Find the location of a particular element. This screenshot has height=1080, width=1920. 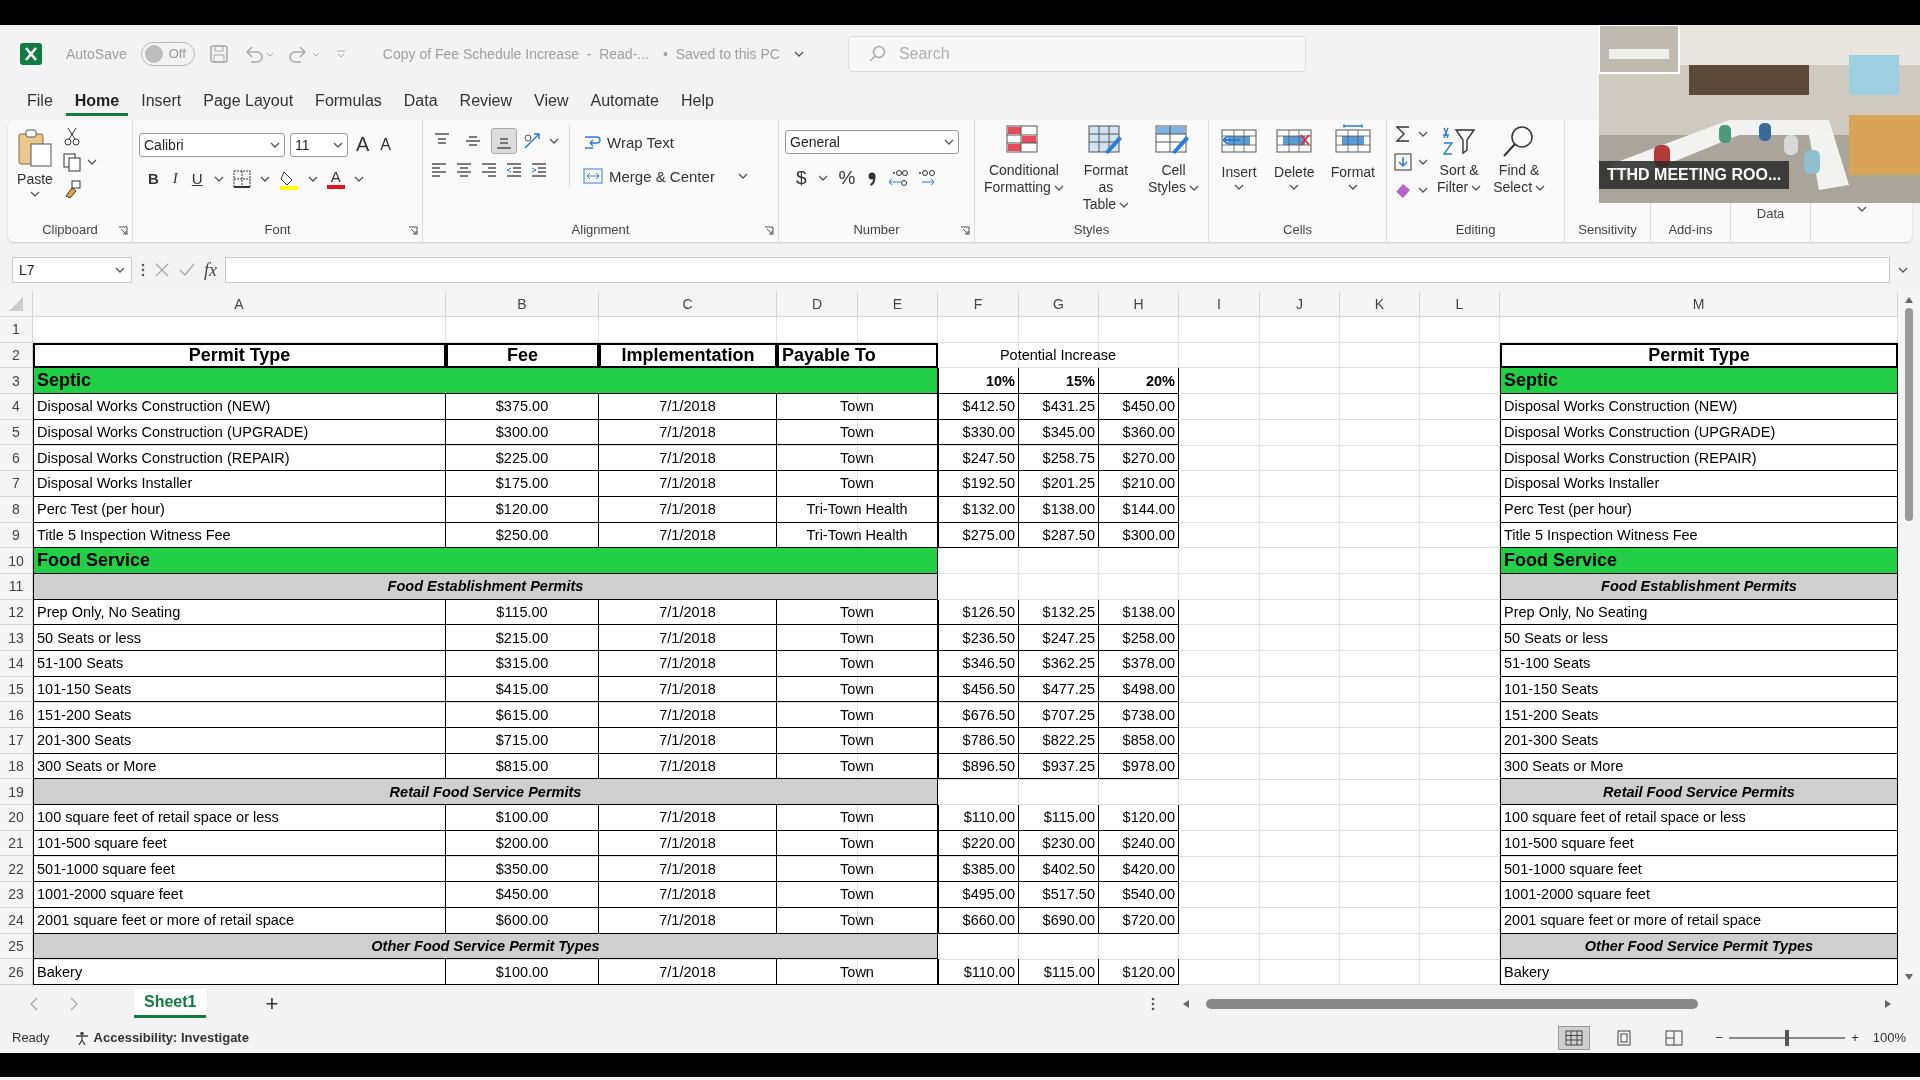

accessibility-button: Accessibility: Investigate is located at coordinates (161, 1038).